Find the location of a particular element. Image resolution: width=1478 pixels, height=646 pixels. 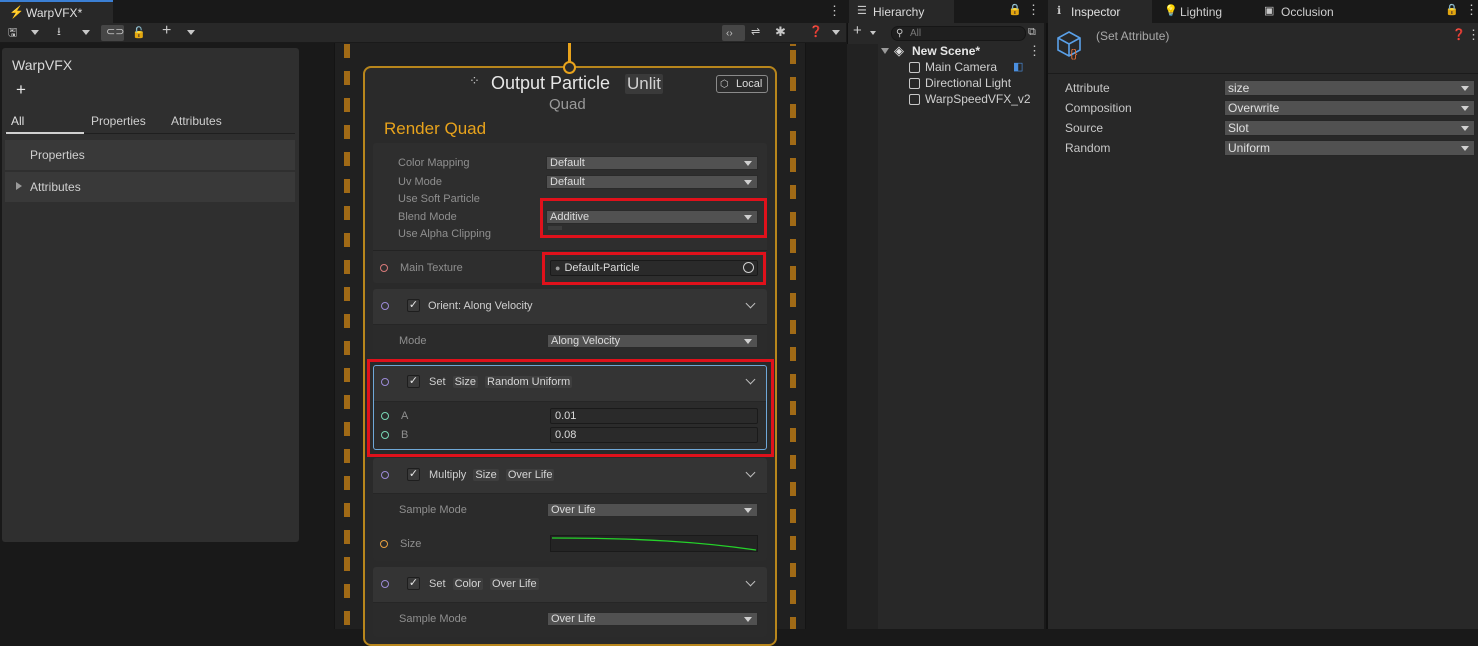

composition-dropdown: Overwrite is located at coordinates (1349, 108).